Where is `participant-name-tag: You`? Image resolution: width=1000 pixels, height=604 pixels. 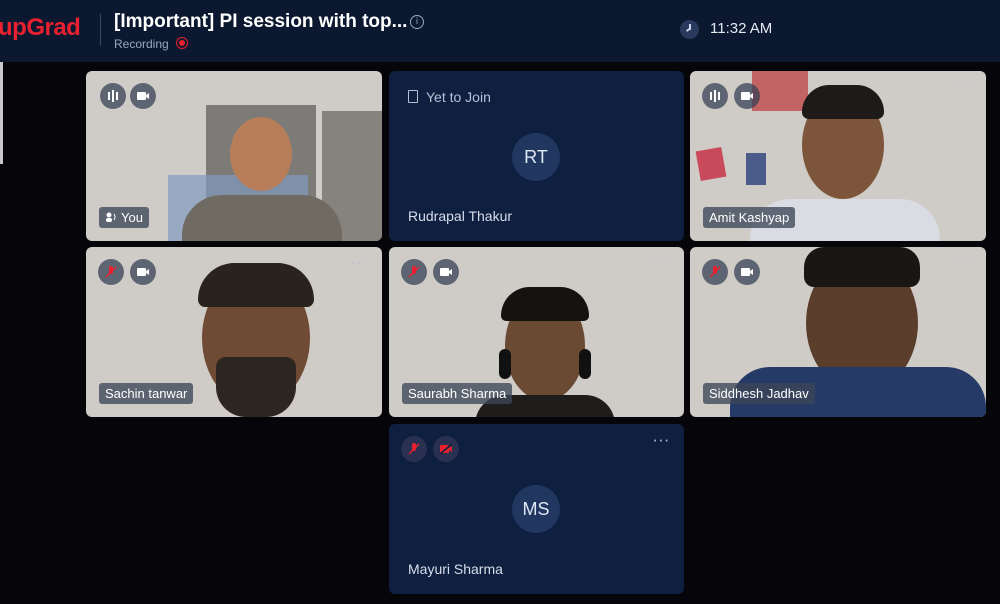 participant-name-tag: You is located at coordinates (124, 217).